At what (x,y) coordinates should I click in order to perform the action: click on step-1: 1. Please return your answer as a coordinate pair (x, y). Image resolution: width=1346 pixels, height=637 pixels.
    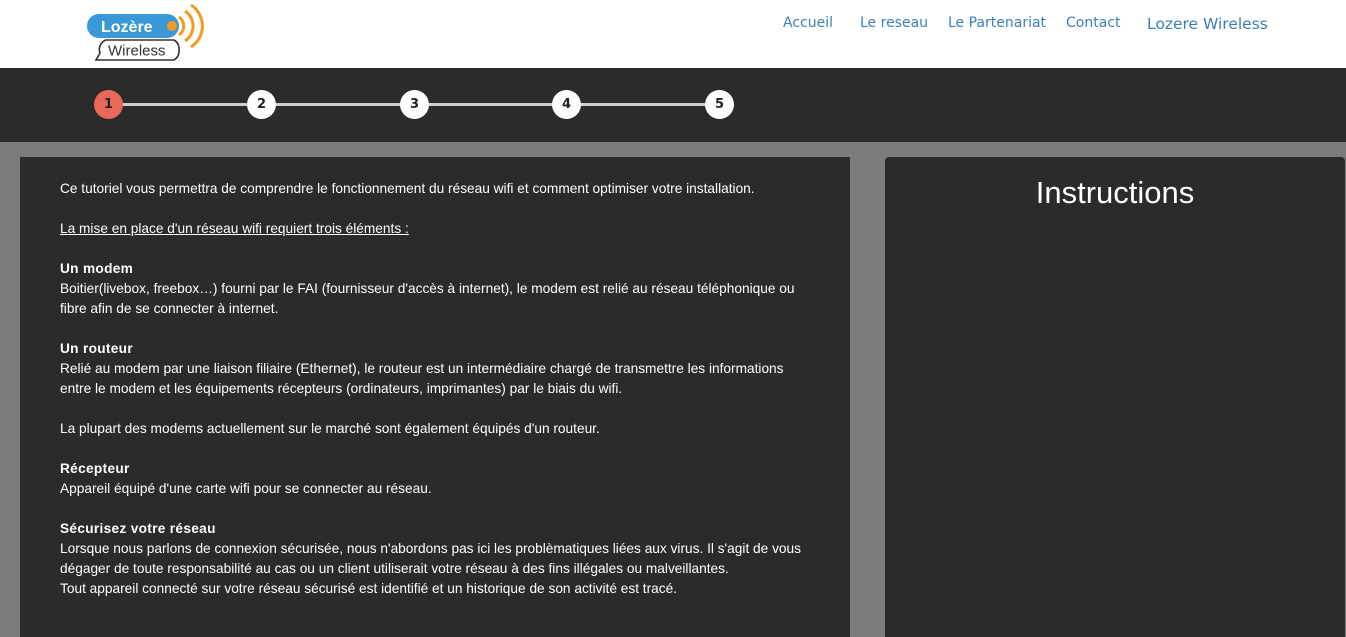
    Looking at the image, I should click on (108, 104).